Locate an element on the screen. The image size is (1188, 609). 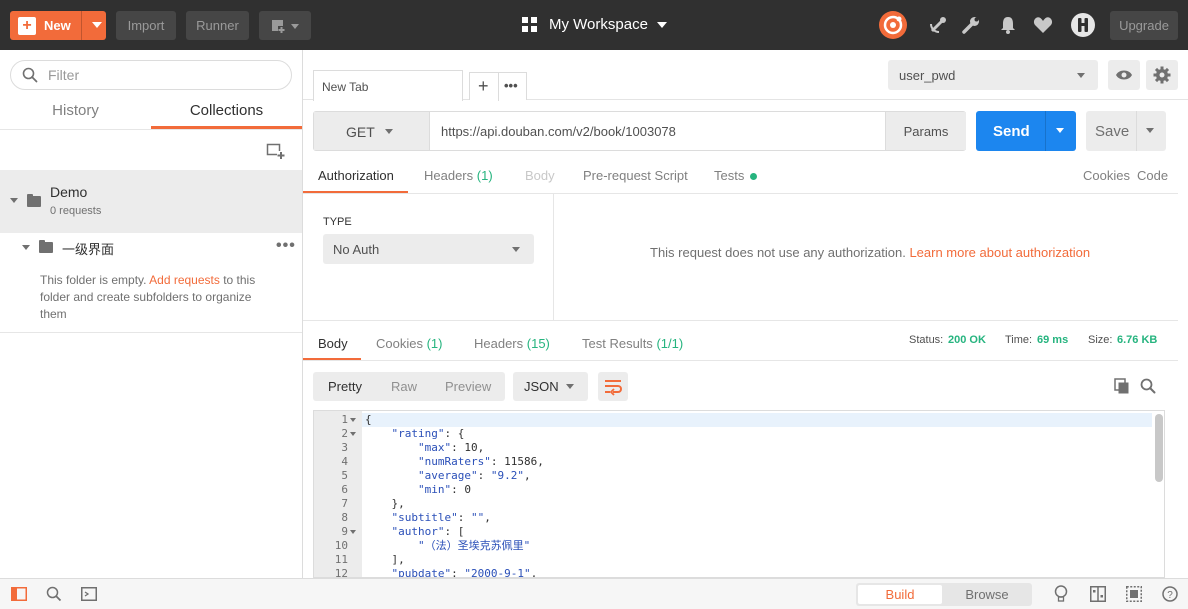
build-browse-toggle: Build Browse is located at coordinates (944, 594).